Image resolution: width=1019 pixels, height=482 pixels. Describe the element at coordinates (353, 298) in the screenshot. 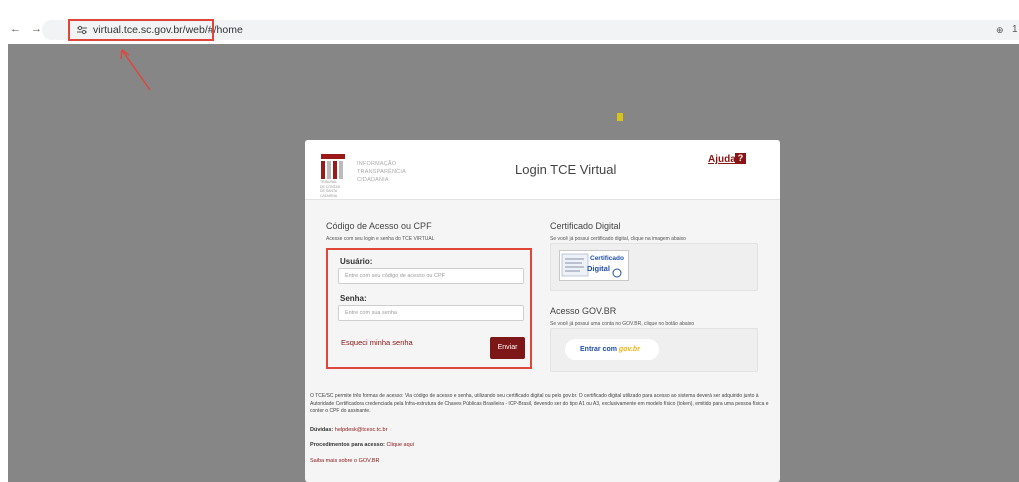

I see `password-label: Senha:` at that location.